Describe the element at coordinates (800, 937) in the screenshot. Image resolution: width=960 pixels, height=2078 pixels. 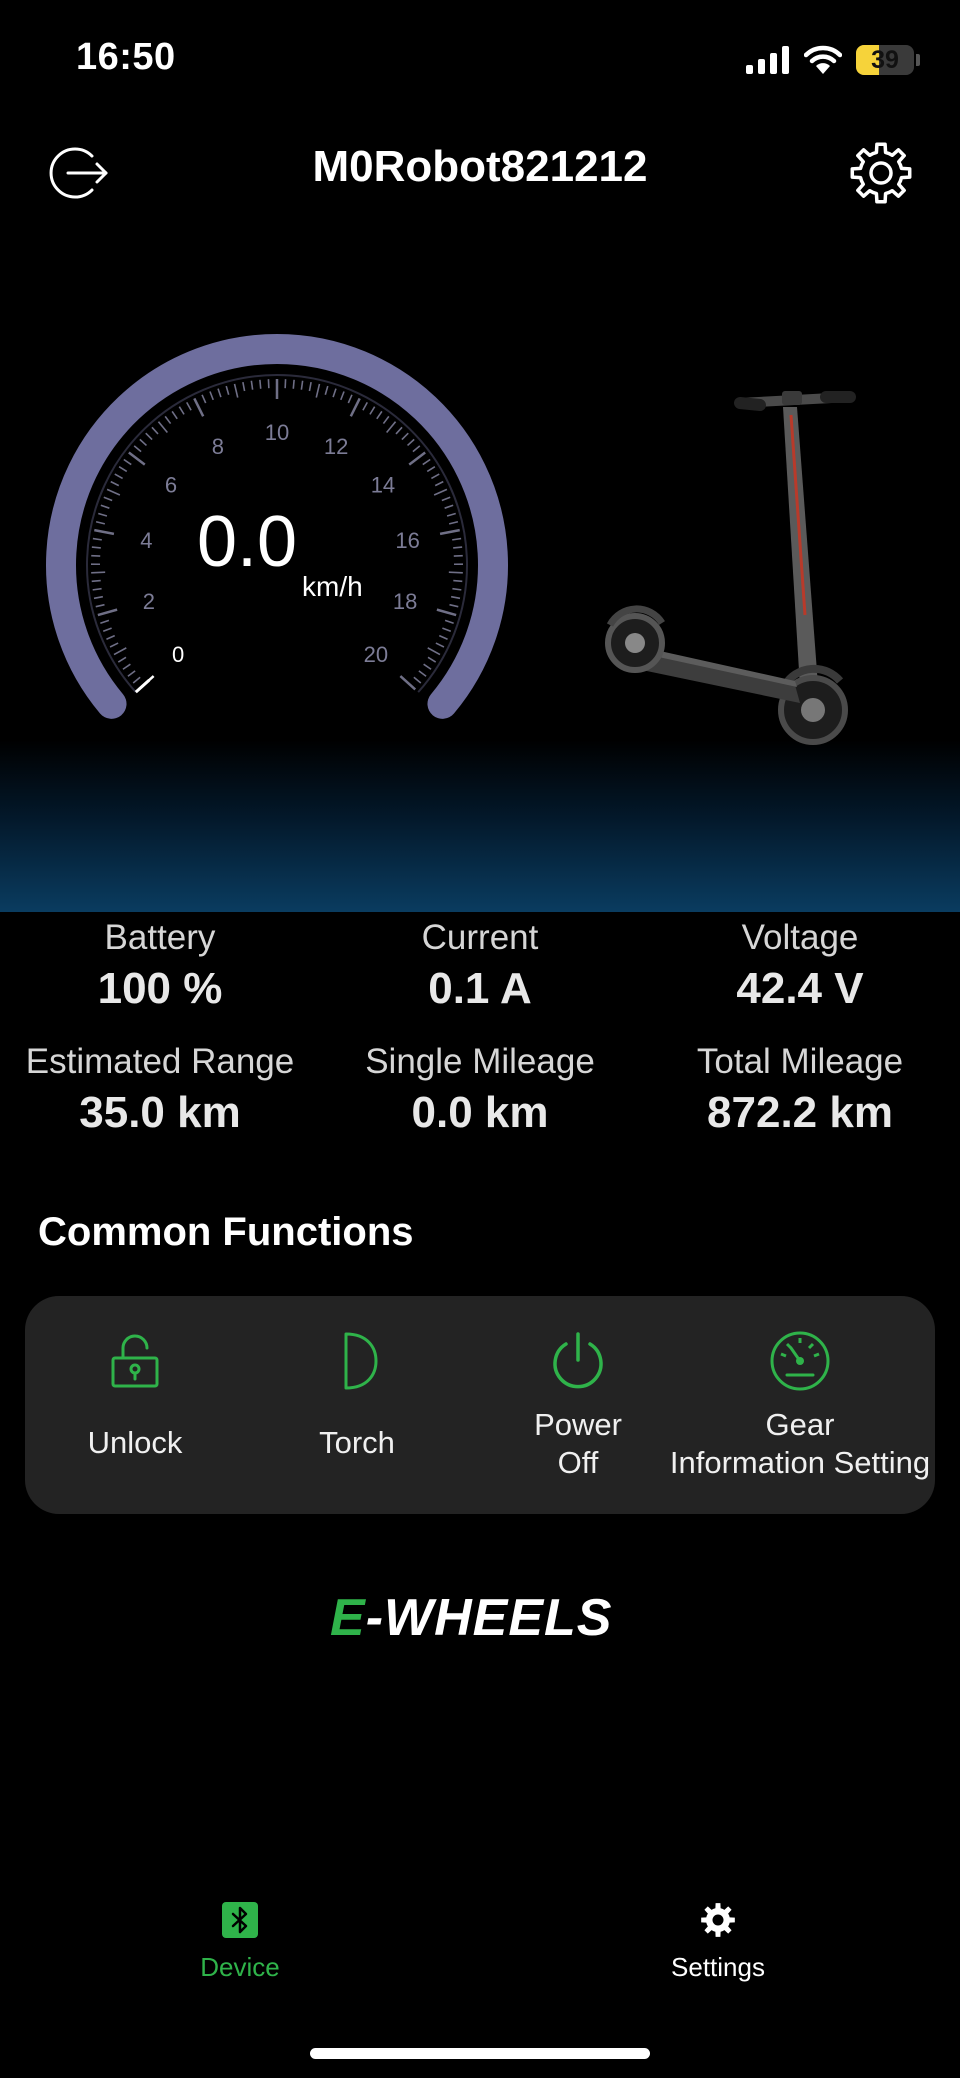
I see `stat-voltage-label: Voltage` at that location.